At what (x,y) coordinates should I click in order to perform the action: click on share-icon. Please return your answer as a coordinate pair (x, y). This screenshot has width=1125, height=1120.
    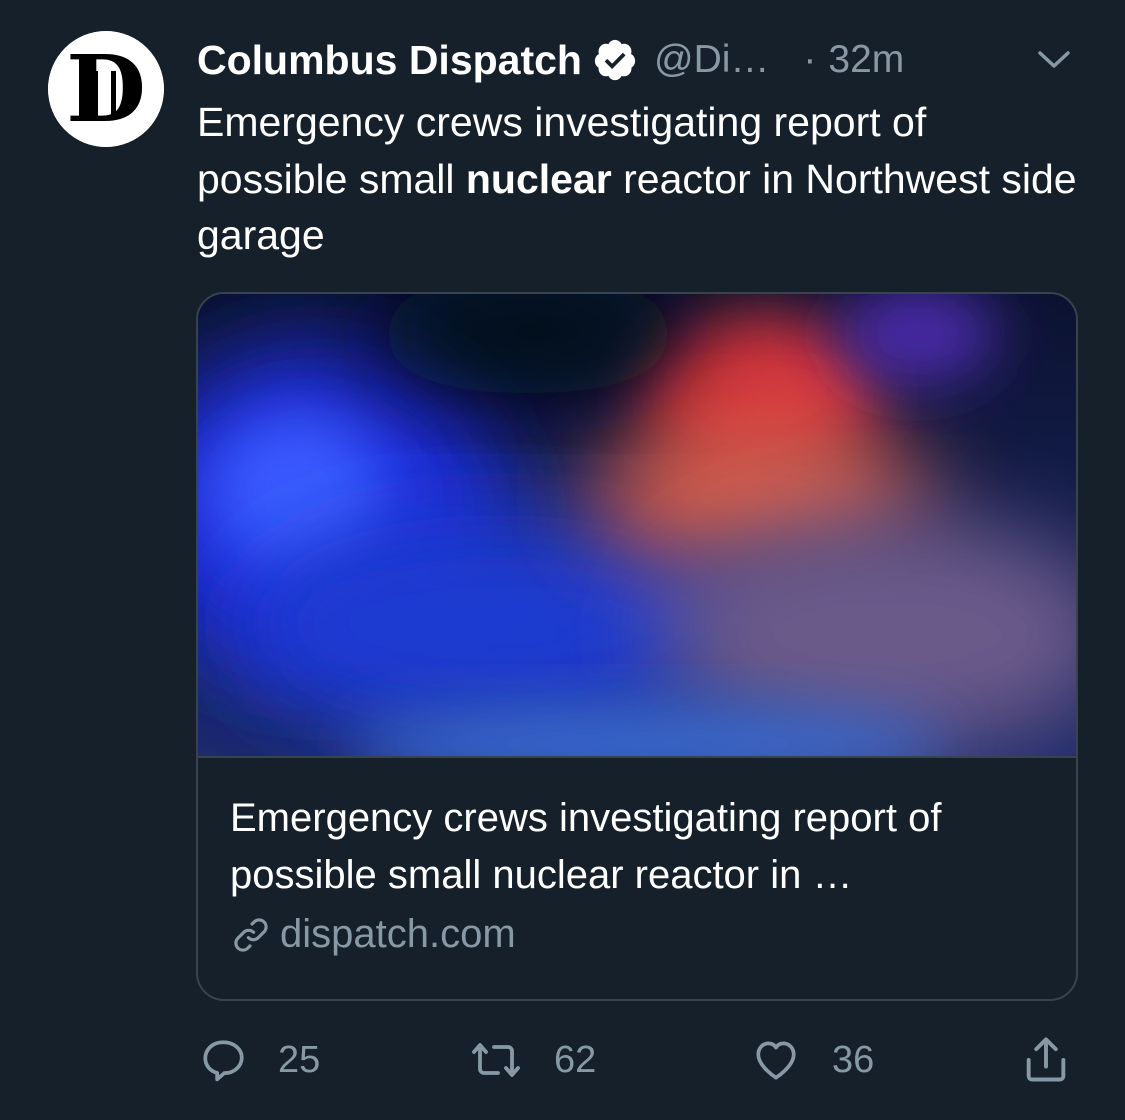
    Looking at the image, I should click on (1046, 1059).